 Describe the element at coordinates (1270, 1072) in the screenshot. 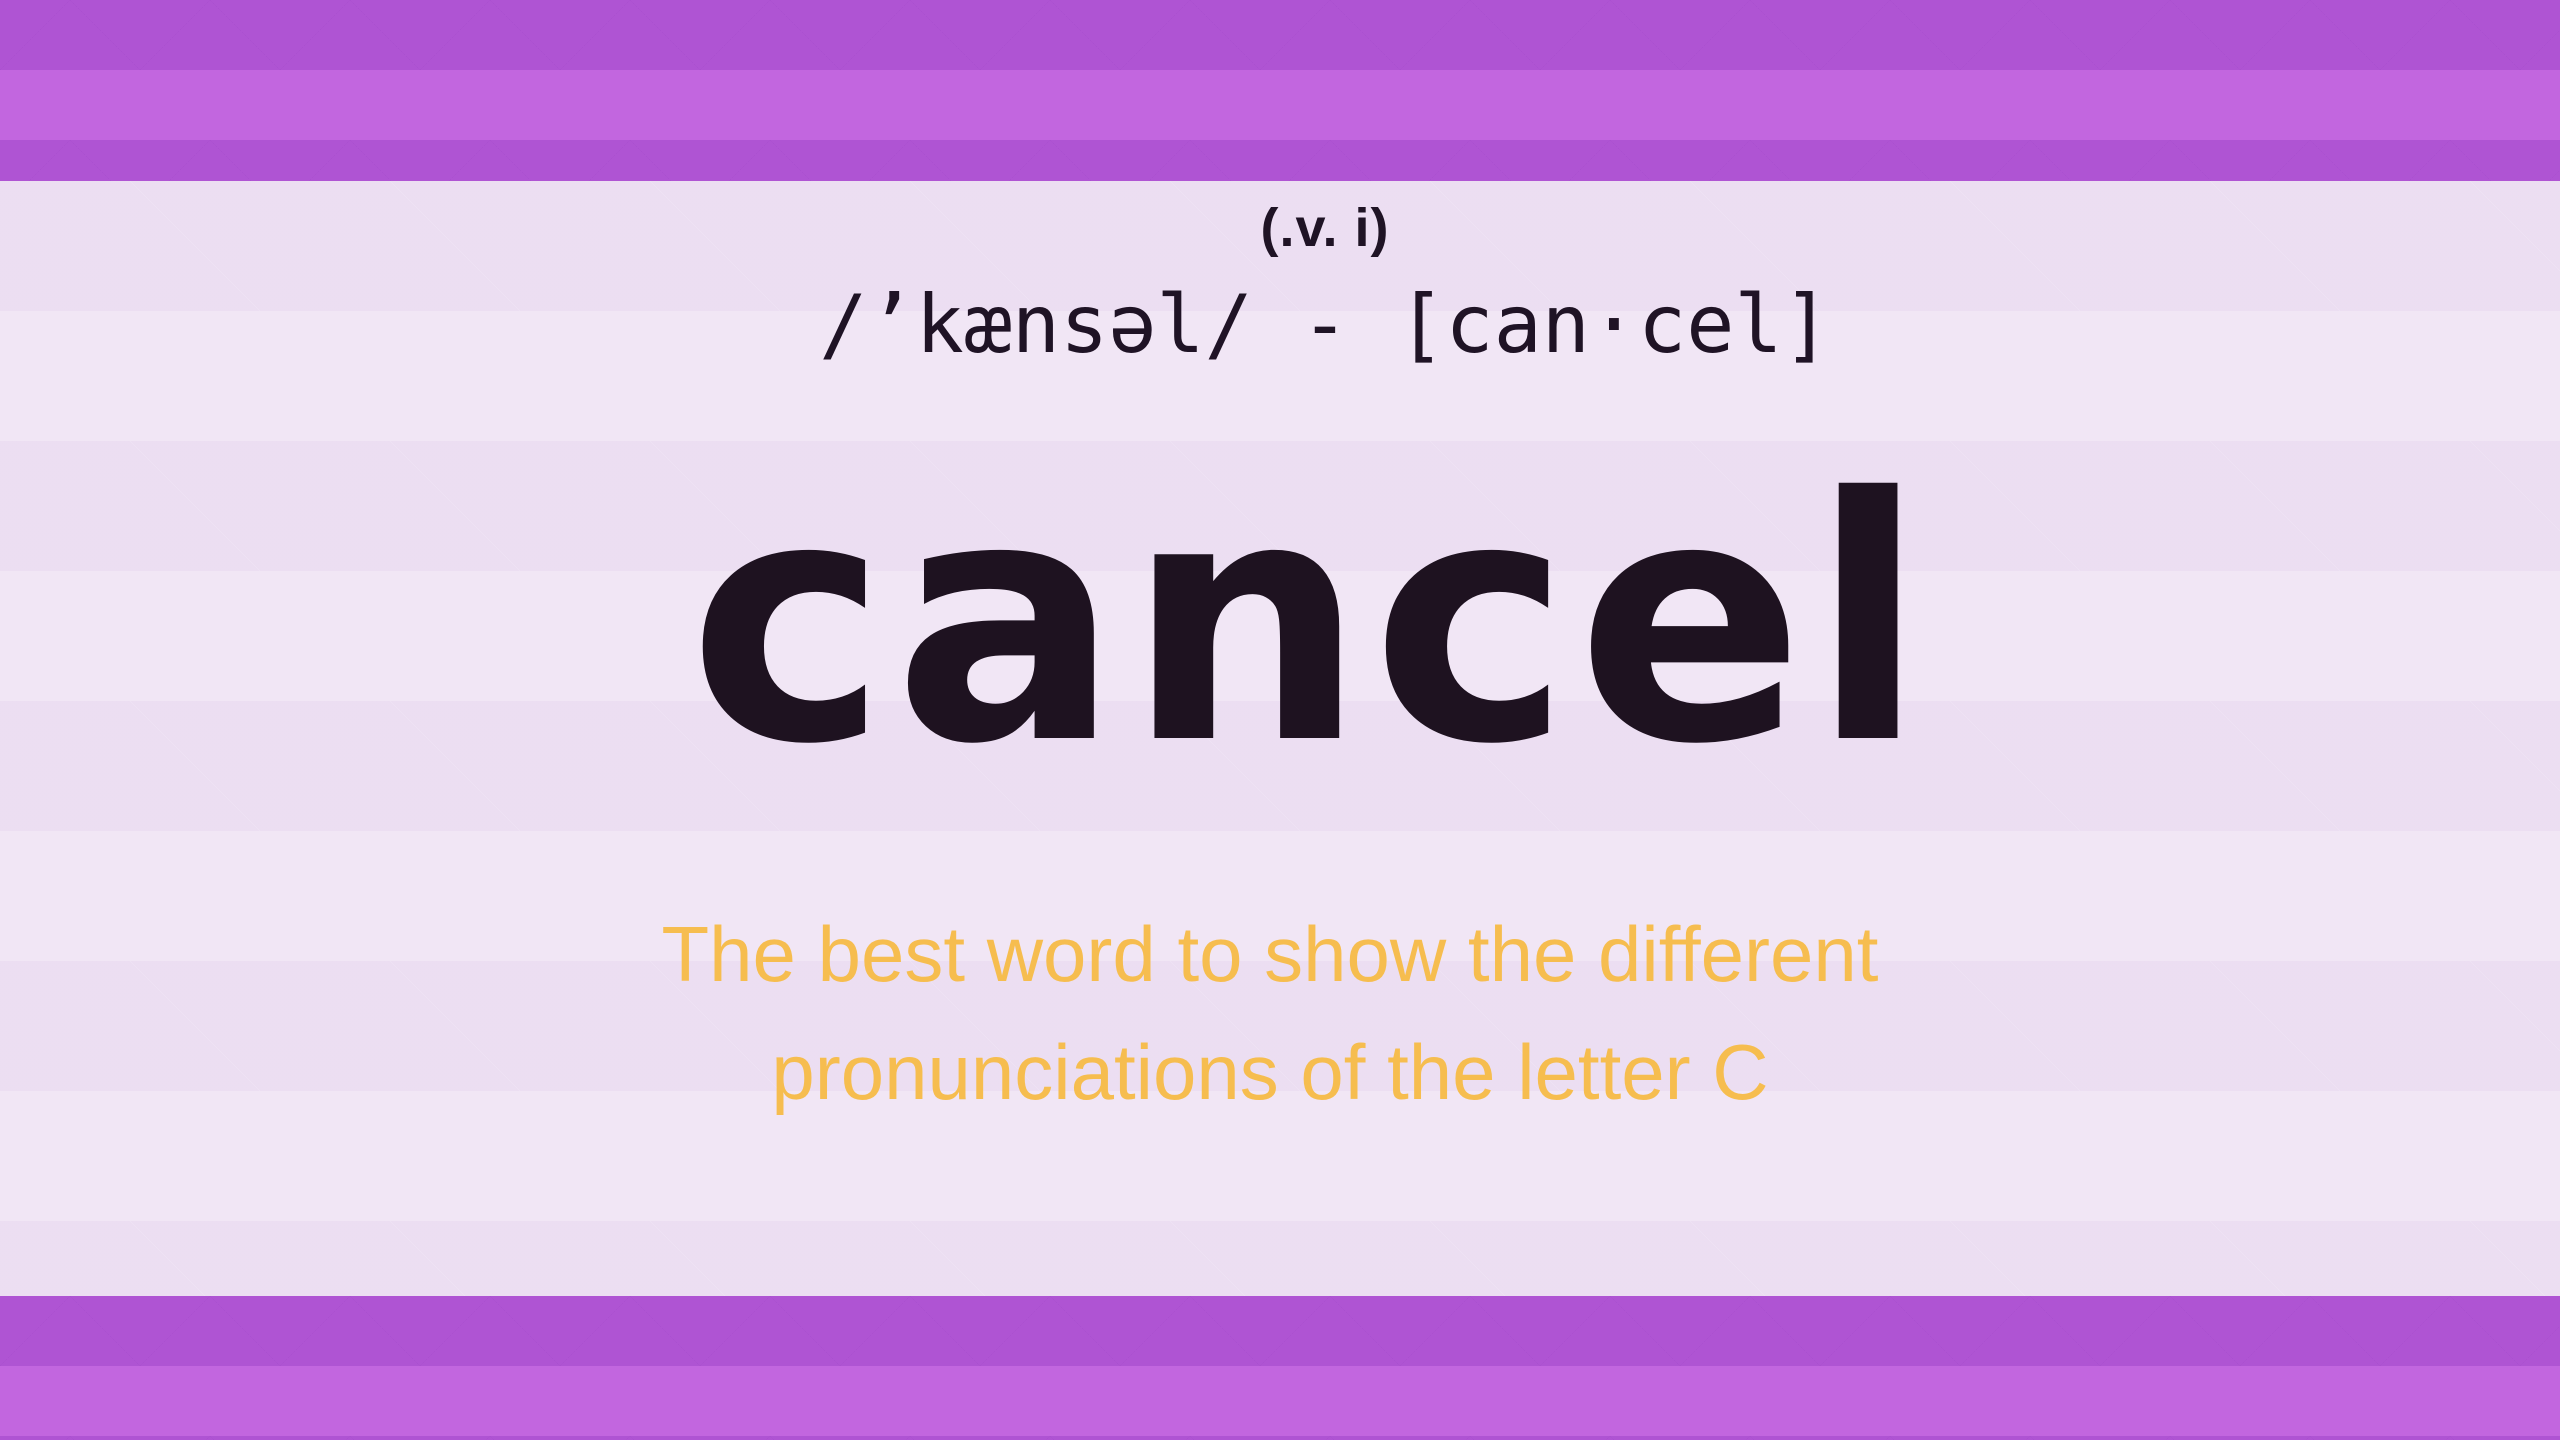

I see `tagline-line-2: pronunciations of the letter C` at that location.